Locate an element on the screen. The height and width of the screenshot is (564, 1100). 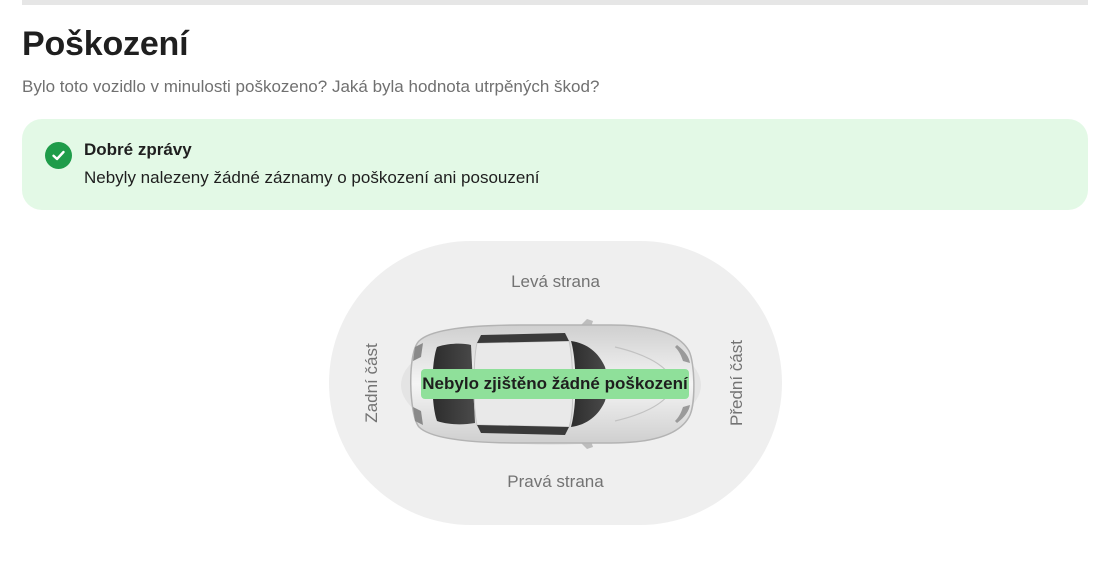
rear-label: Zadní část is located at coordinates (371, 383).